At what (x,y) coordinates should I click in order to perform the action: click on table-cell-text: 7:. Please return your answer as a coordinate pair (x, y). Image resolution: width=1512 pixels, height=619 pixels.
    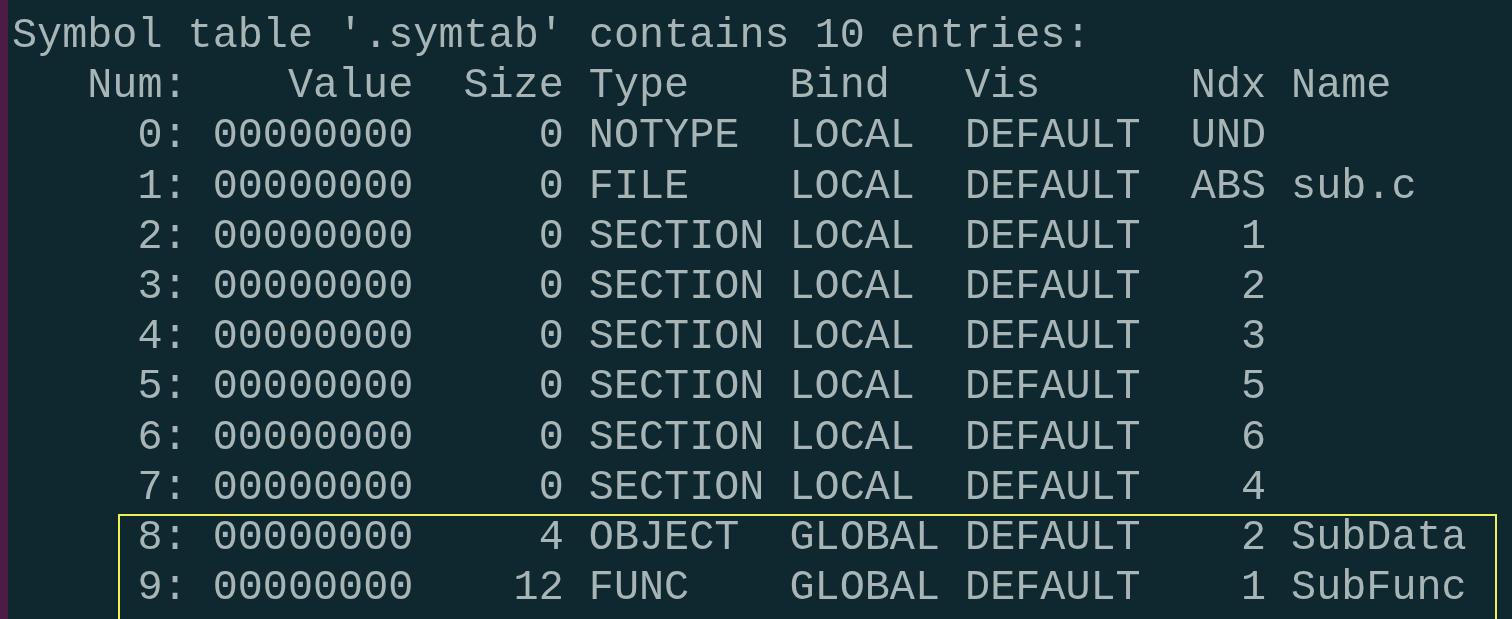
    Looking at the image, I should click on (162, 487).